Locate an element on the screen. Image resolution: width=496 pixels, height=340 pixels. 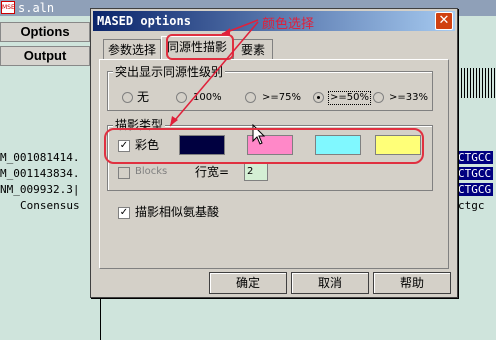
annotation-label: 颜色选择 is located at coordinates (288, 24).